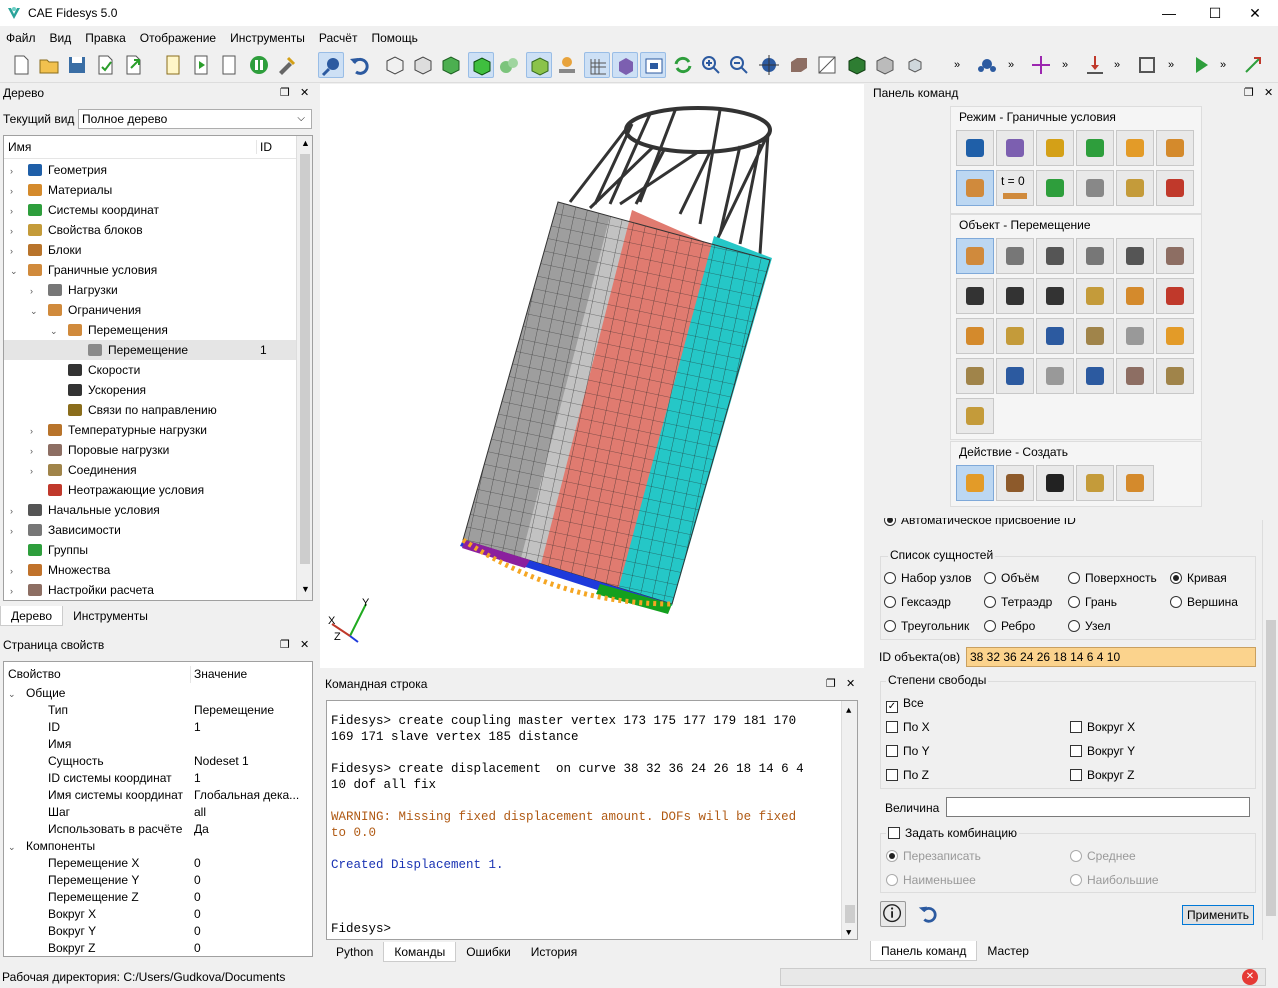  What do you see at coordinates (150, 430) in the screenshot?
I see `tree-item: › Температурные нагрузки` at bounding box center [150, 430].